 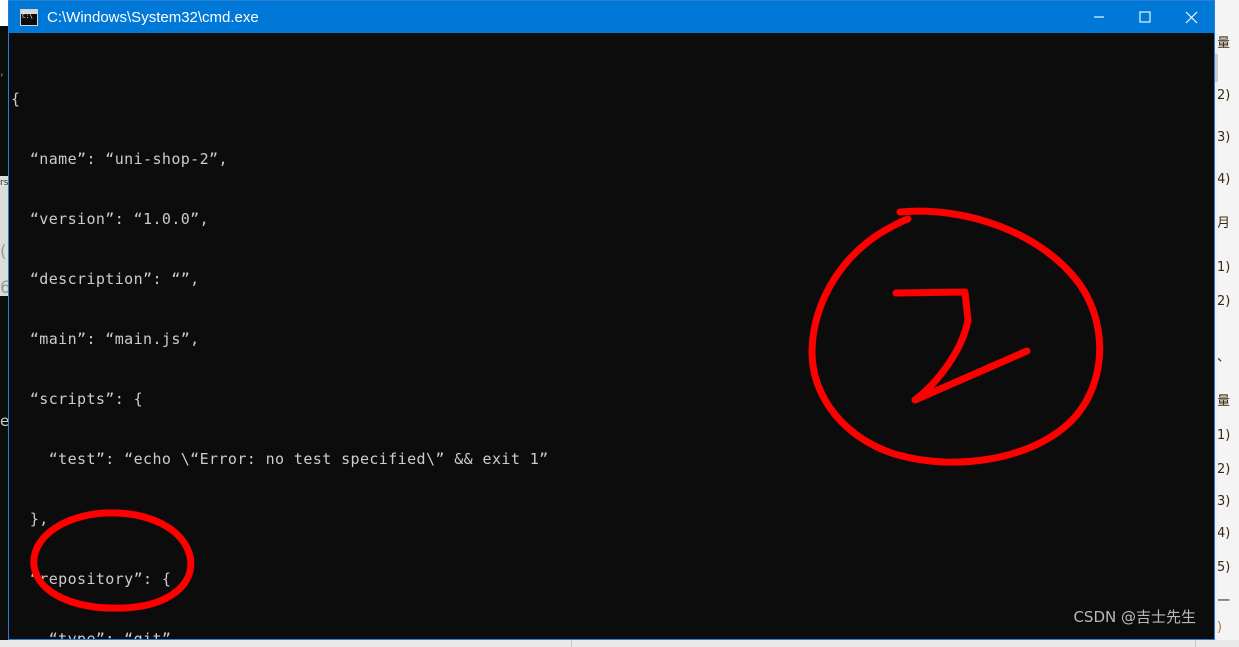 What do you see at coordinates (91, 579) in the screenshot?
I see `json-line-8: “repository”: {` at bounding box center [91, 579].